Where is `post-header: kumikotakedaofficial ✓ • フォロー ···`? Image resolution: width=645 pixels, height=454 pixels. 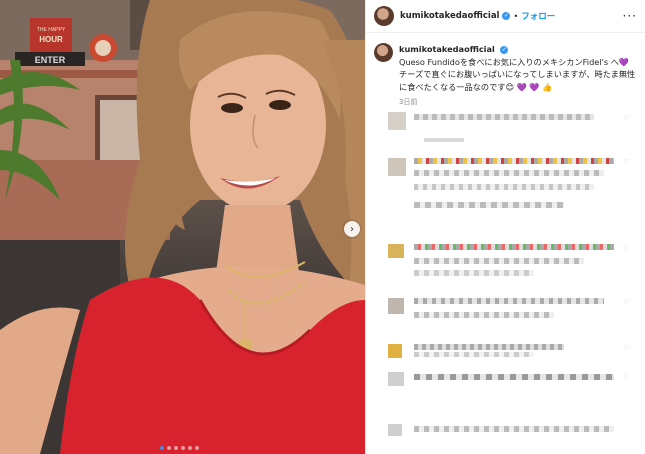 post-header: kumikotakedaofficial ✓ • フォロー ··· is located at coordinates (505, 16).